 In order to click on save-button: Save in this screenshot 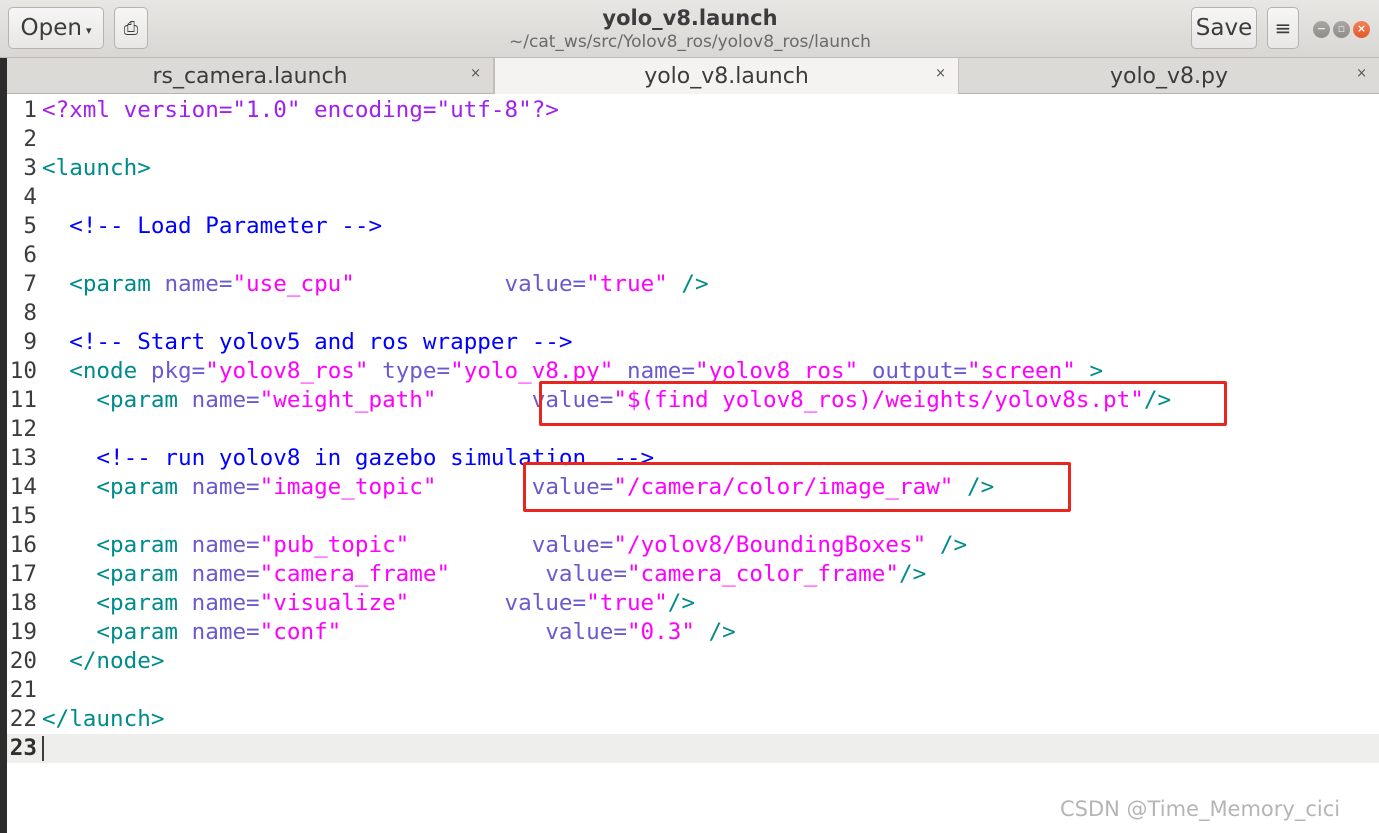, I will do `click(1224, 28)`.